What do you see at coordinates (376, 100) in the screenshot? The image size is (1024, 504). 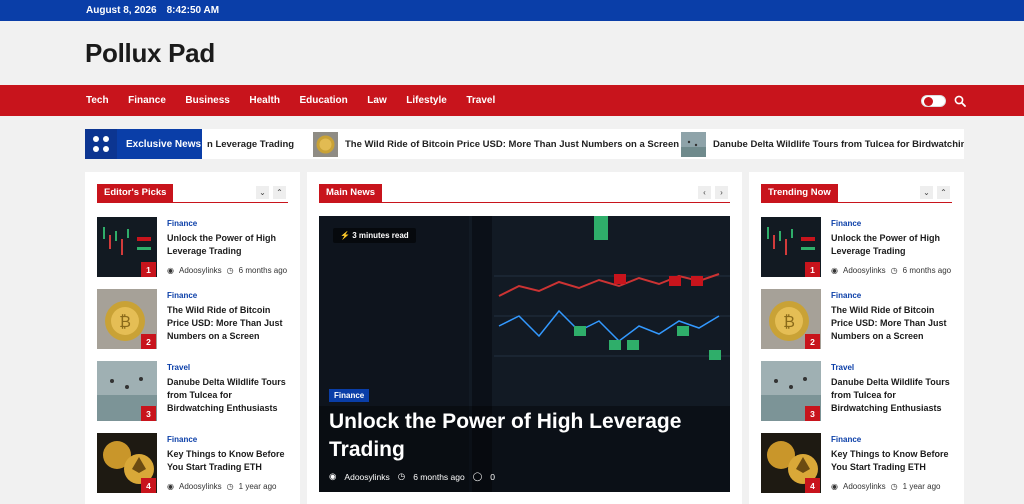 I see `nav-item-law: Law` at bounding box center [376, 100].